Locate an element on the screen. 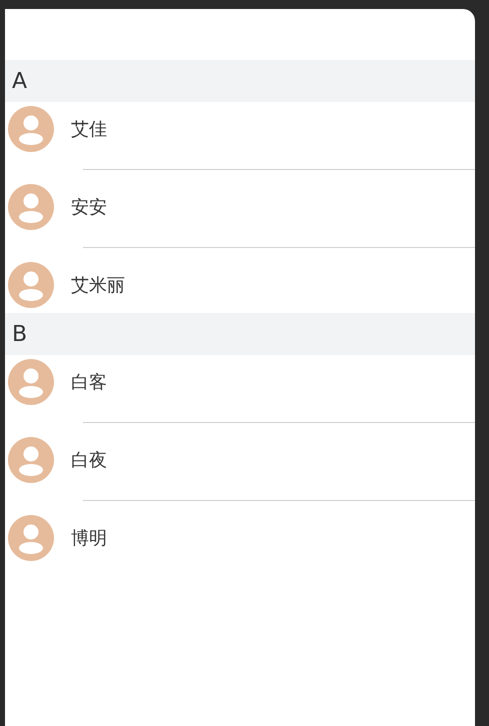 Image resolution: width=489 pixels, height=726 pixels. contact-name: 博明 is located at coordinates (89, 538).